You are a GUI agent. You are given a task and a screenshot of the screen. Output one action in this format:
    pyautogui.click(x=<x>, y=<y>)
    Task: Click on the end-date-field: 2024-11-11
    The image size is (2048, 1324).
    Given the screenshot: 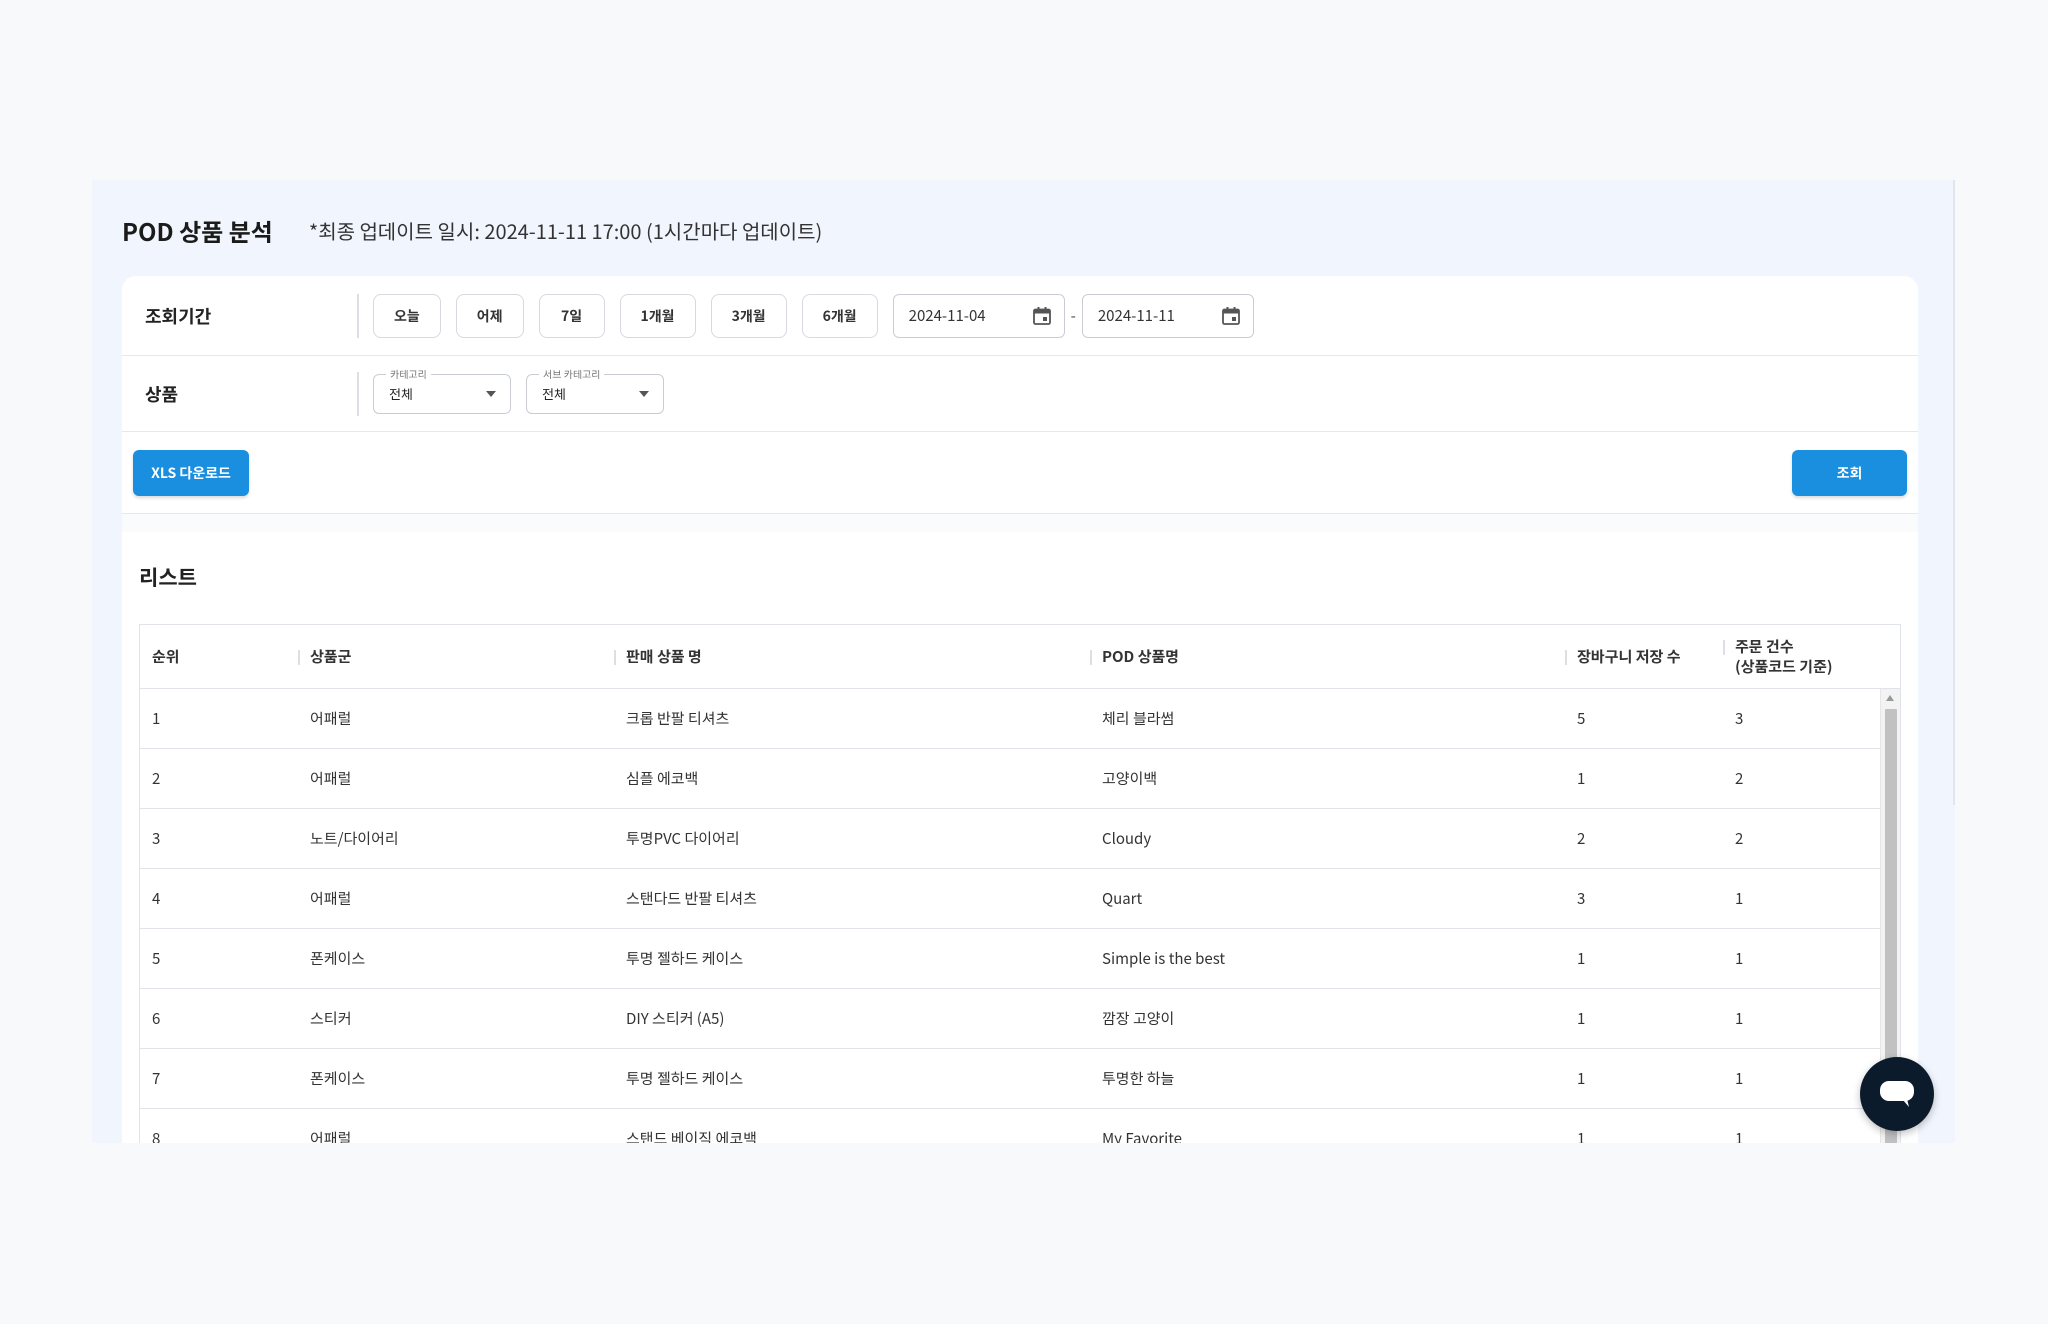 What is the action you would take?
    pyautogui.click(x=1167, y=315)
    